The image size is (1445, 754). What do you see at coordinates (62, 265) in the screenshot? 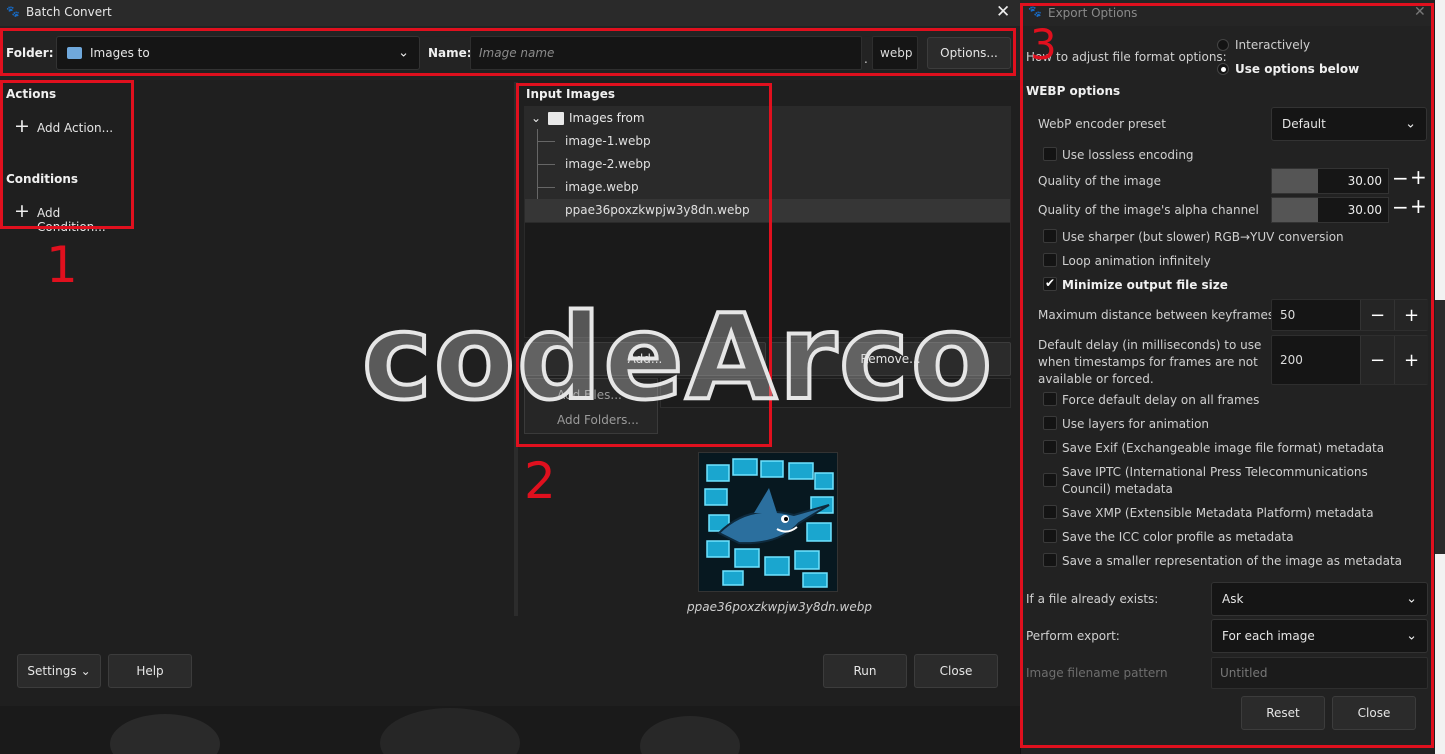
I see `annotation-marker-1: 1` at bounding box center [62, 265].